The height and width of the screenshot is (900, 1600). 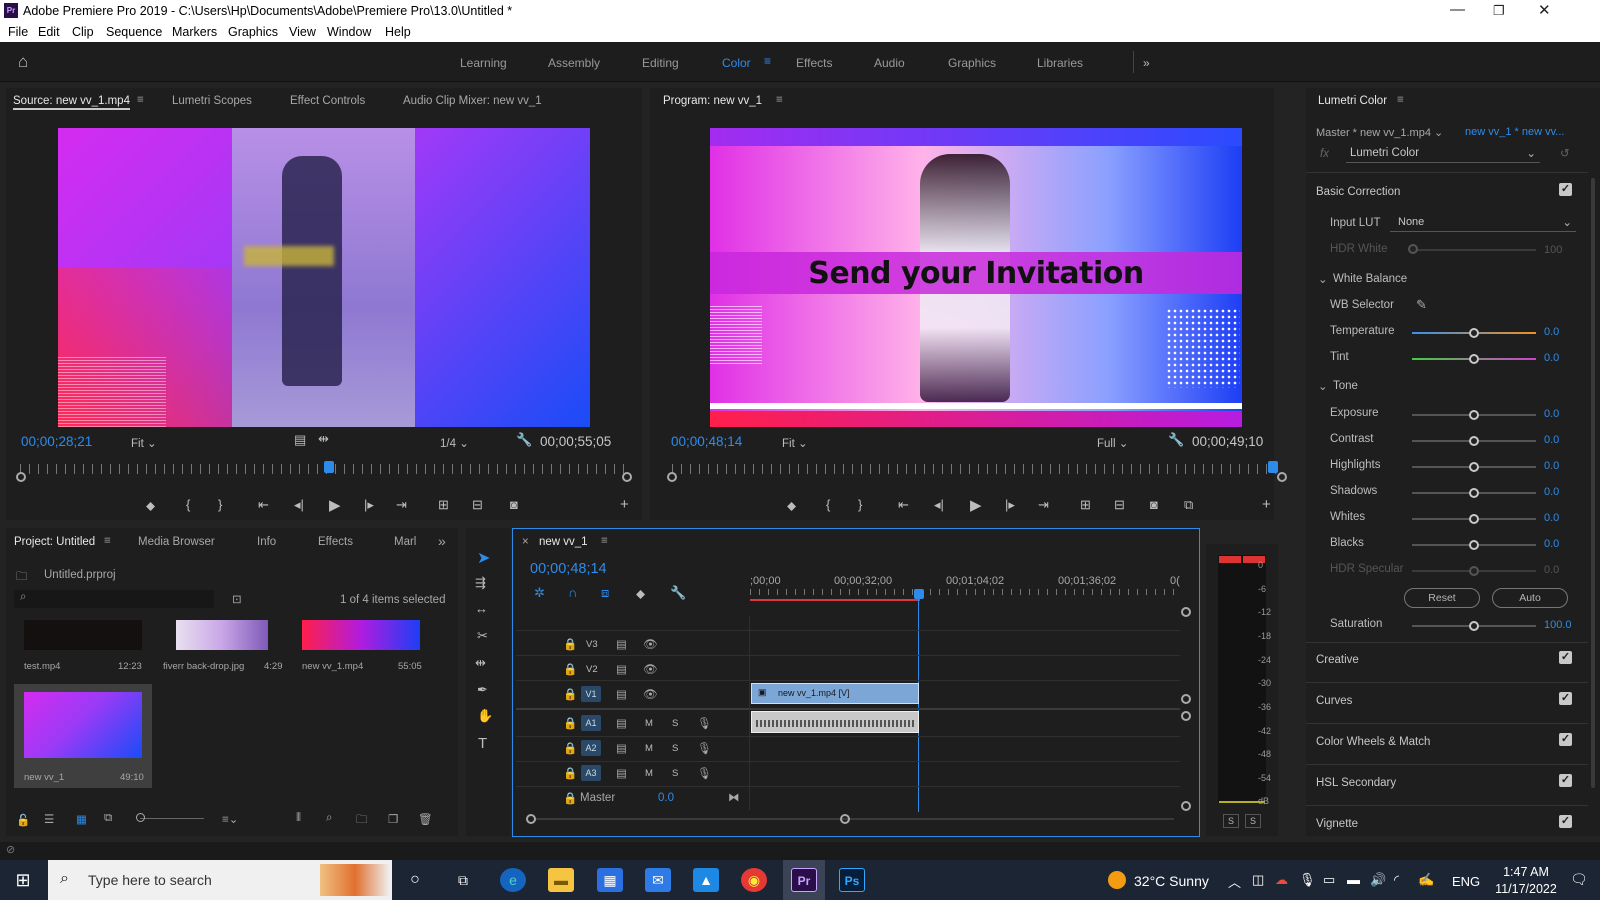 What do you see at coordinates (401, 505) in the screenshot?
I see `go-to-out-icon: ⇥` at bounding box center [401, 505].